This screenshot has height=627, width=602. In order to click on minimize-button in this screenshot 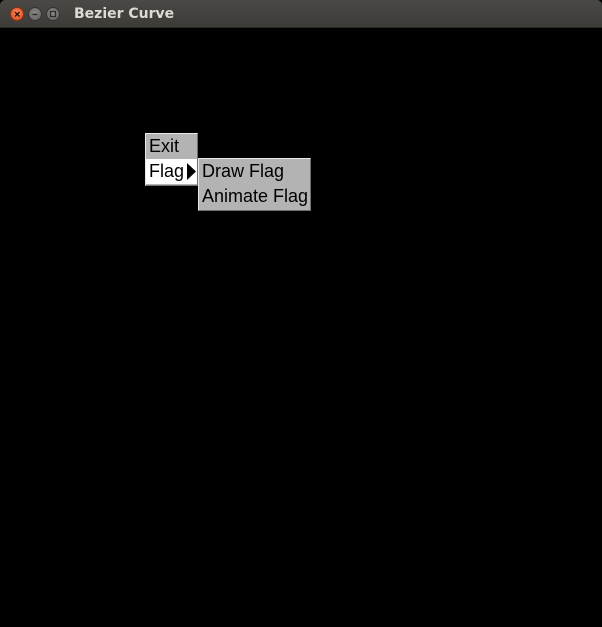, I will do `click(35, 14)`.